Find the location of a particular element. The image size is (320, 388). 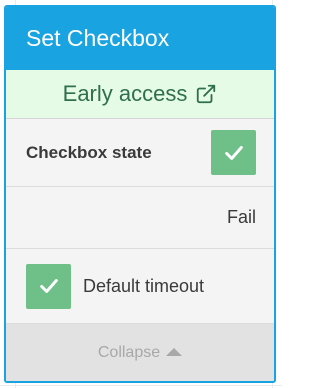

checkbox-state-label: Checkbox state is located at coordinates (89, 152).